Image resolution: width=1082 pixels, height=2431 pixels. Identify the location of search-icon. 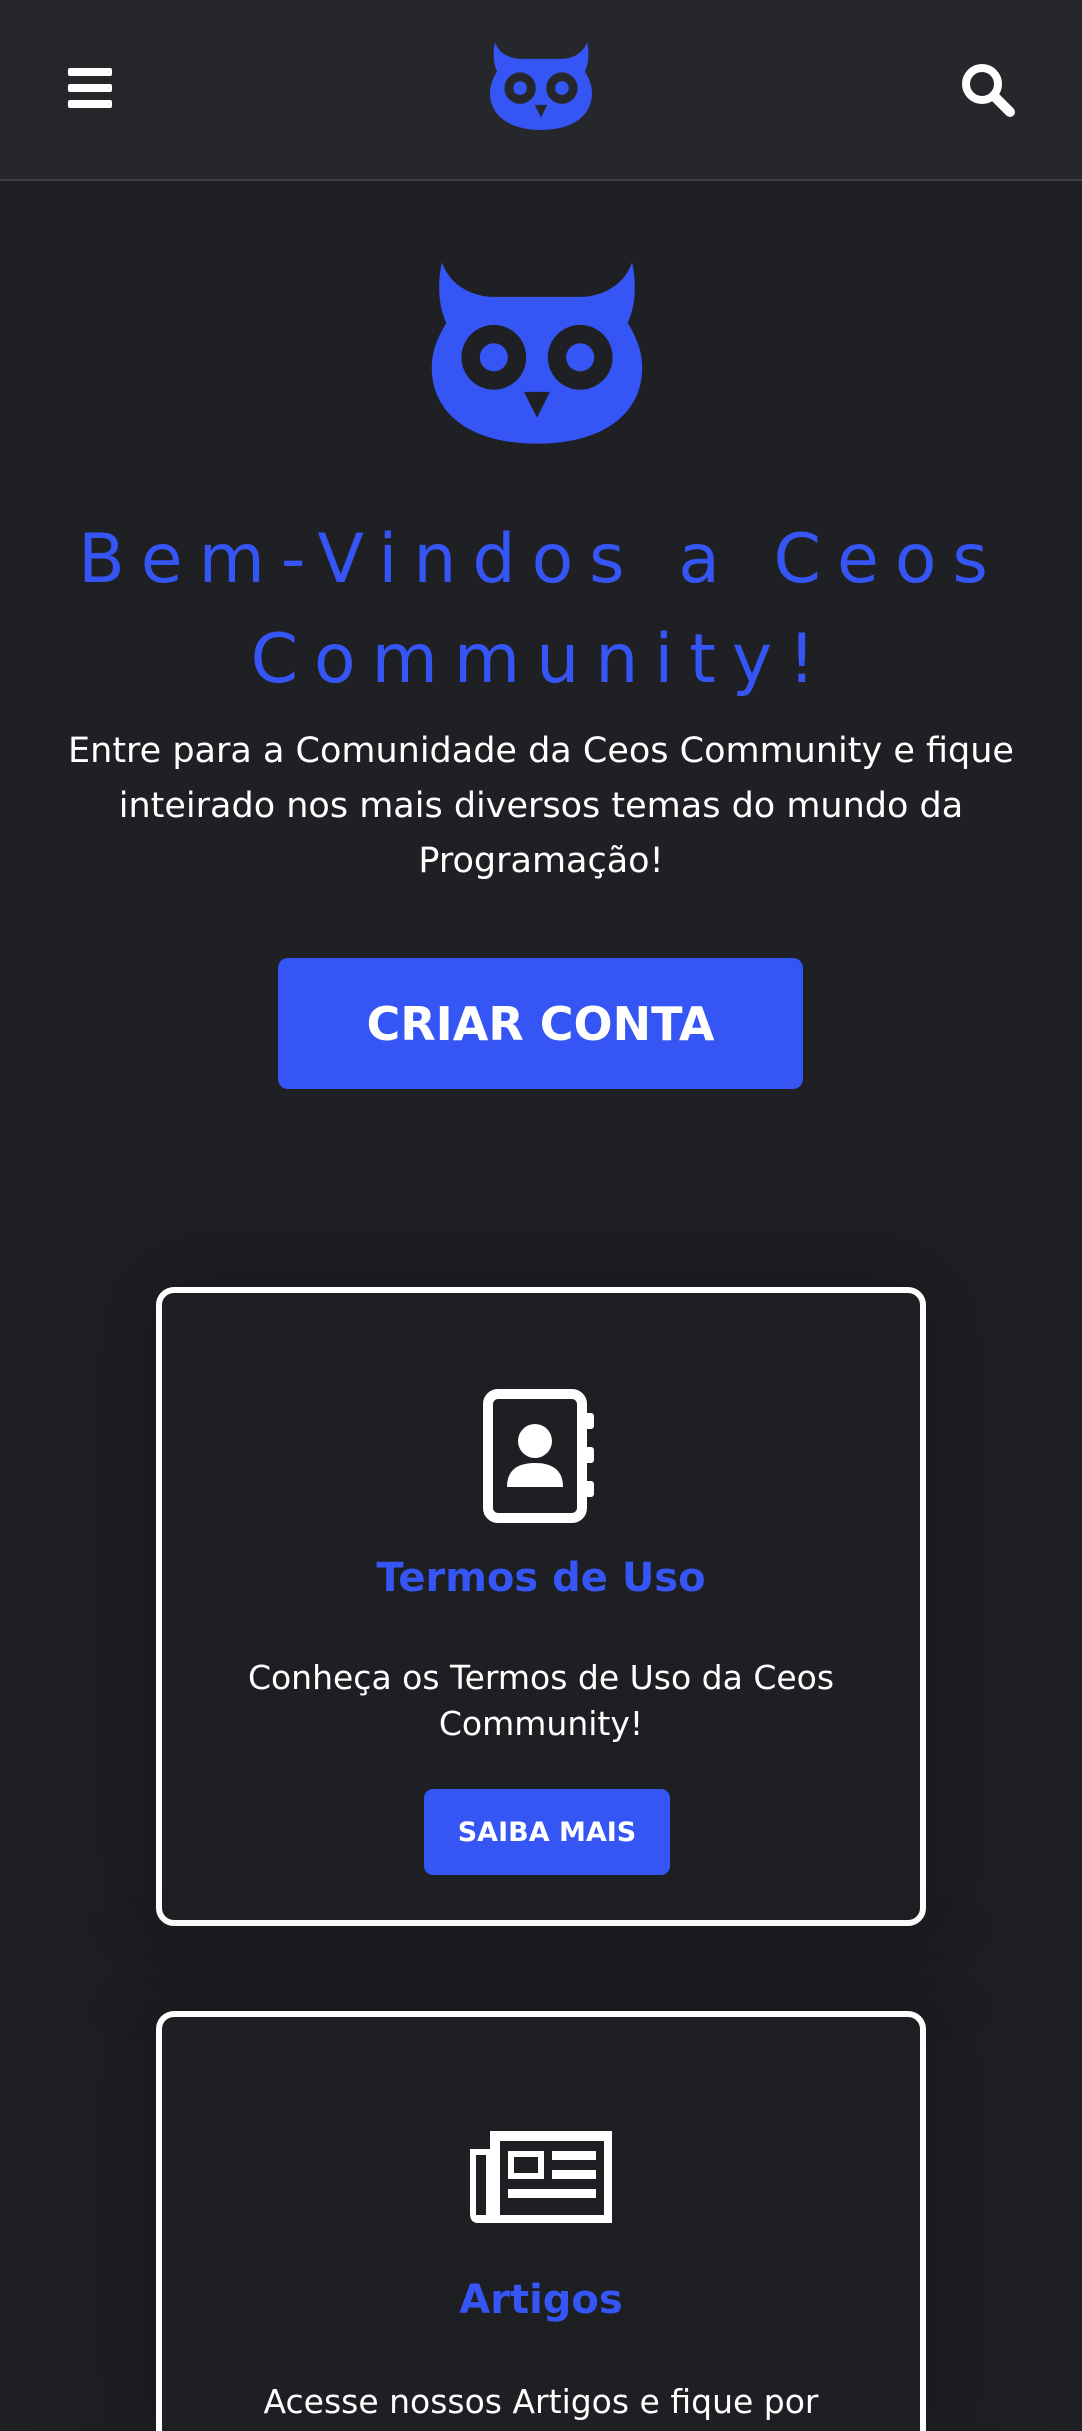
(988, 90).